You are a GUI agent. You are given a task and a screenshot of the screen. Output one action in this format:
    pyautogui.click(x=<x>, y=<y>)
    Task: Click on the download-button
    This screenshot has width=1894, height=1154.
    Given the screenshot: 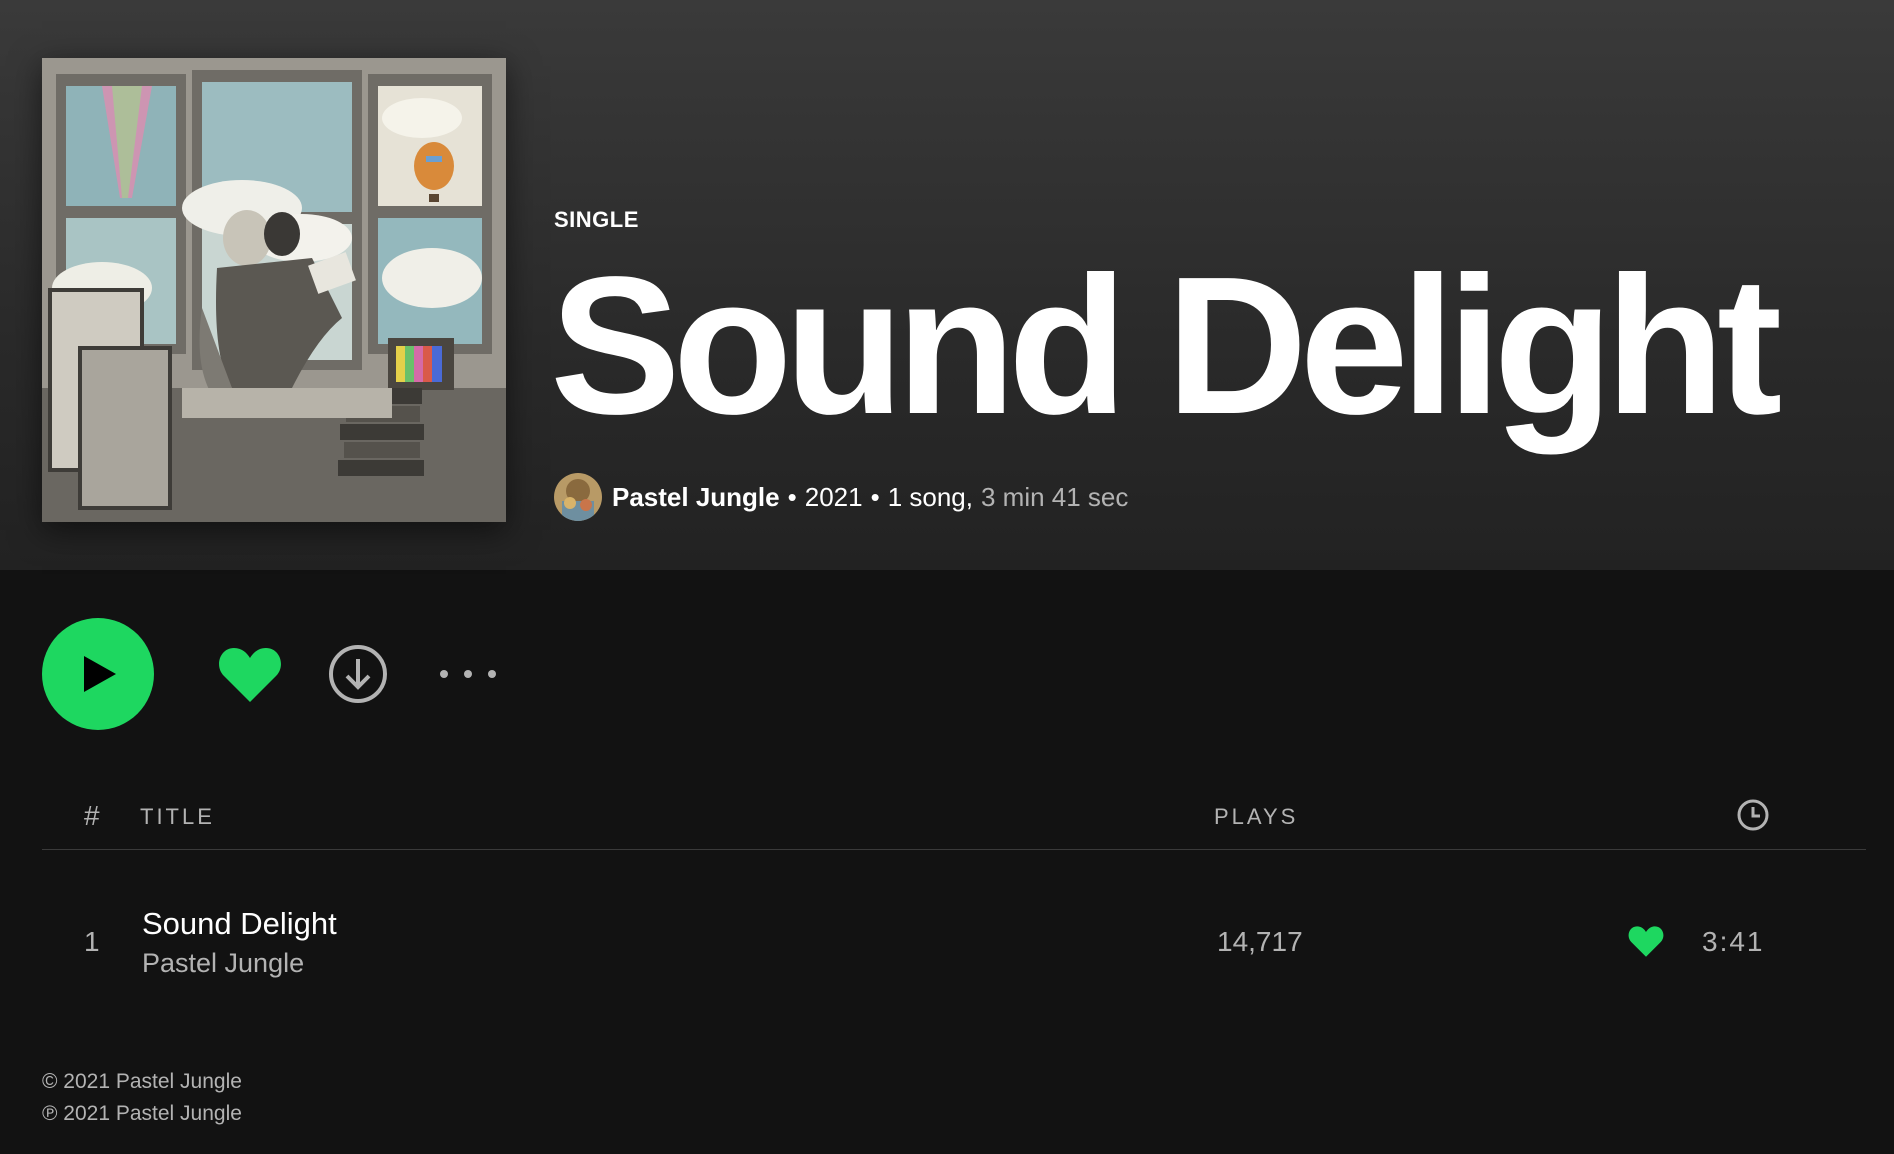 What is the action you would take?
    pyautogui.click(x=358, y=674)
    